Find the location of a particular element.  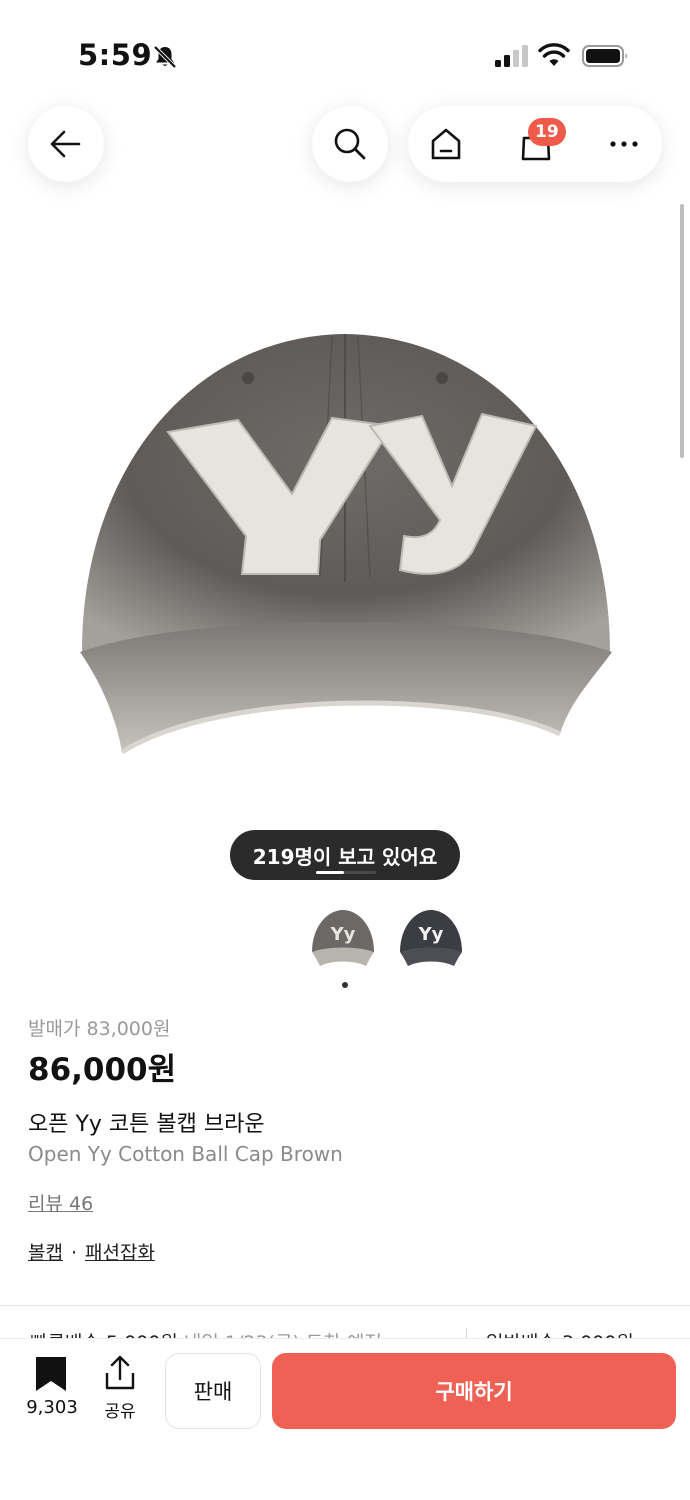

back-arrow-icon is located at coordinates (65, 144).